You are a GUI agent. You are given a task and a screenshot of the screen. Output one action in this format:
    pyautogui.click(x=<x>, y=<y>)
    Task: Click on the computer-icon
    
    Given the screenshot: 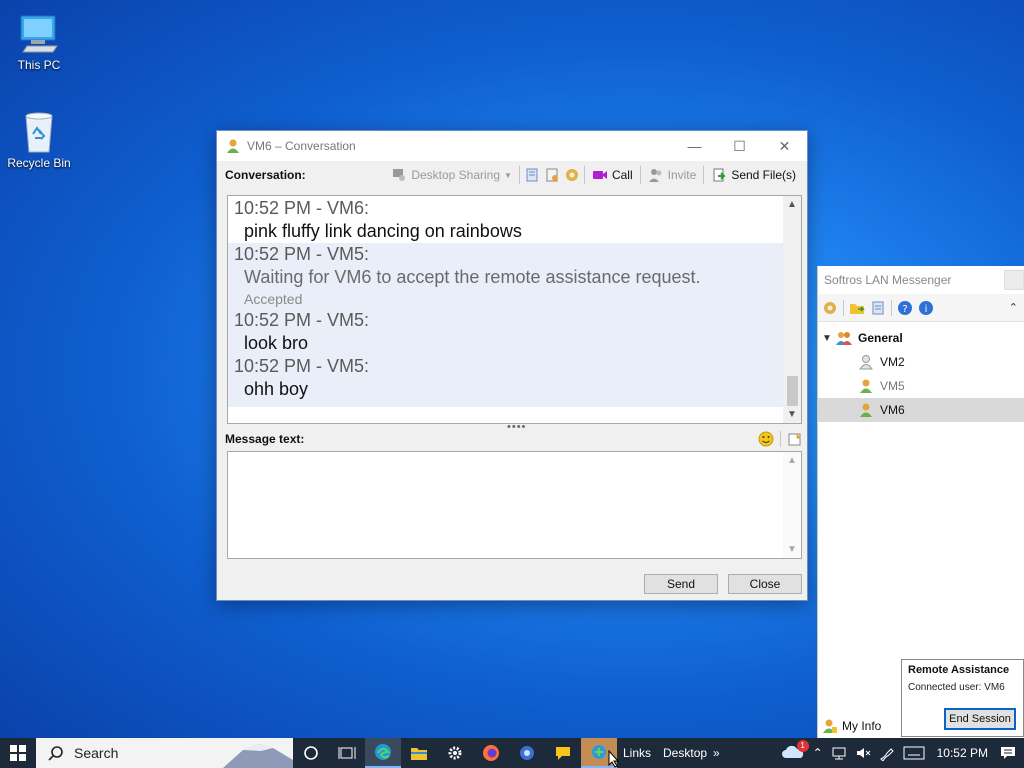 What is the action you would take?
    pyautogui.click(x=39, y=34)
    